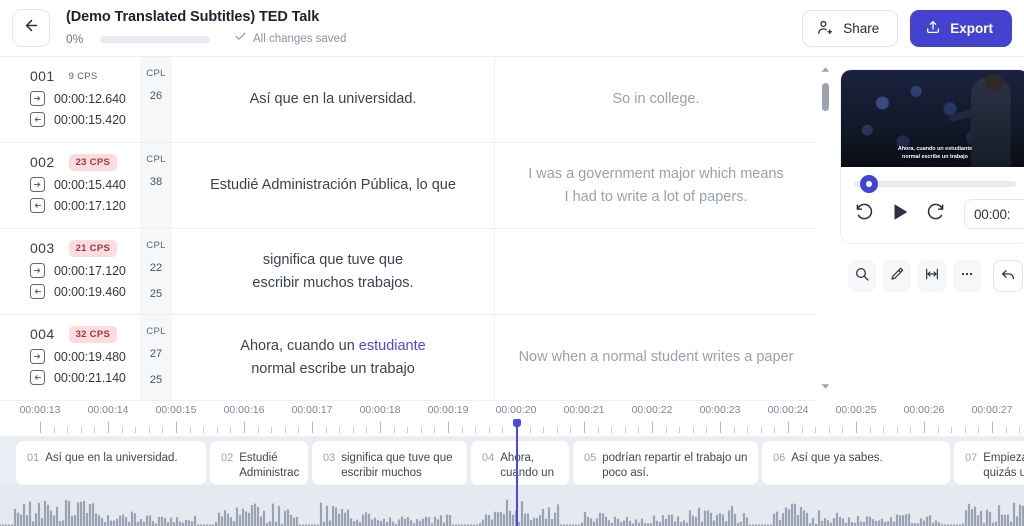 Image resolution: width=1024 pixels, height=526 pixels. What do you see at coordinates (90, 120) in the screenshot?
I see `end-time-value: 00:00:15.420` at bounding box center [90, 120].